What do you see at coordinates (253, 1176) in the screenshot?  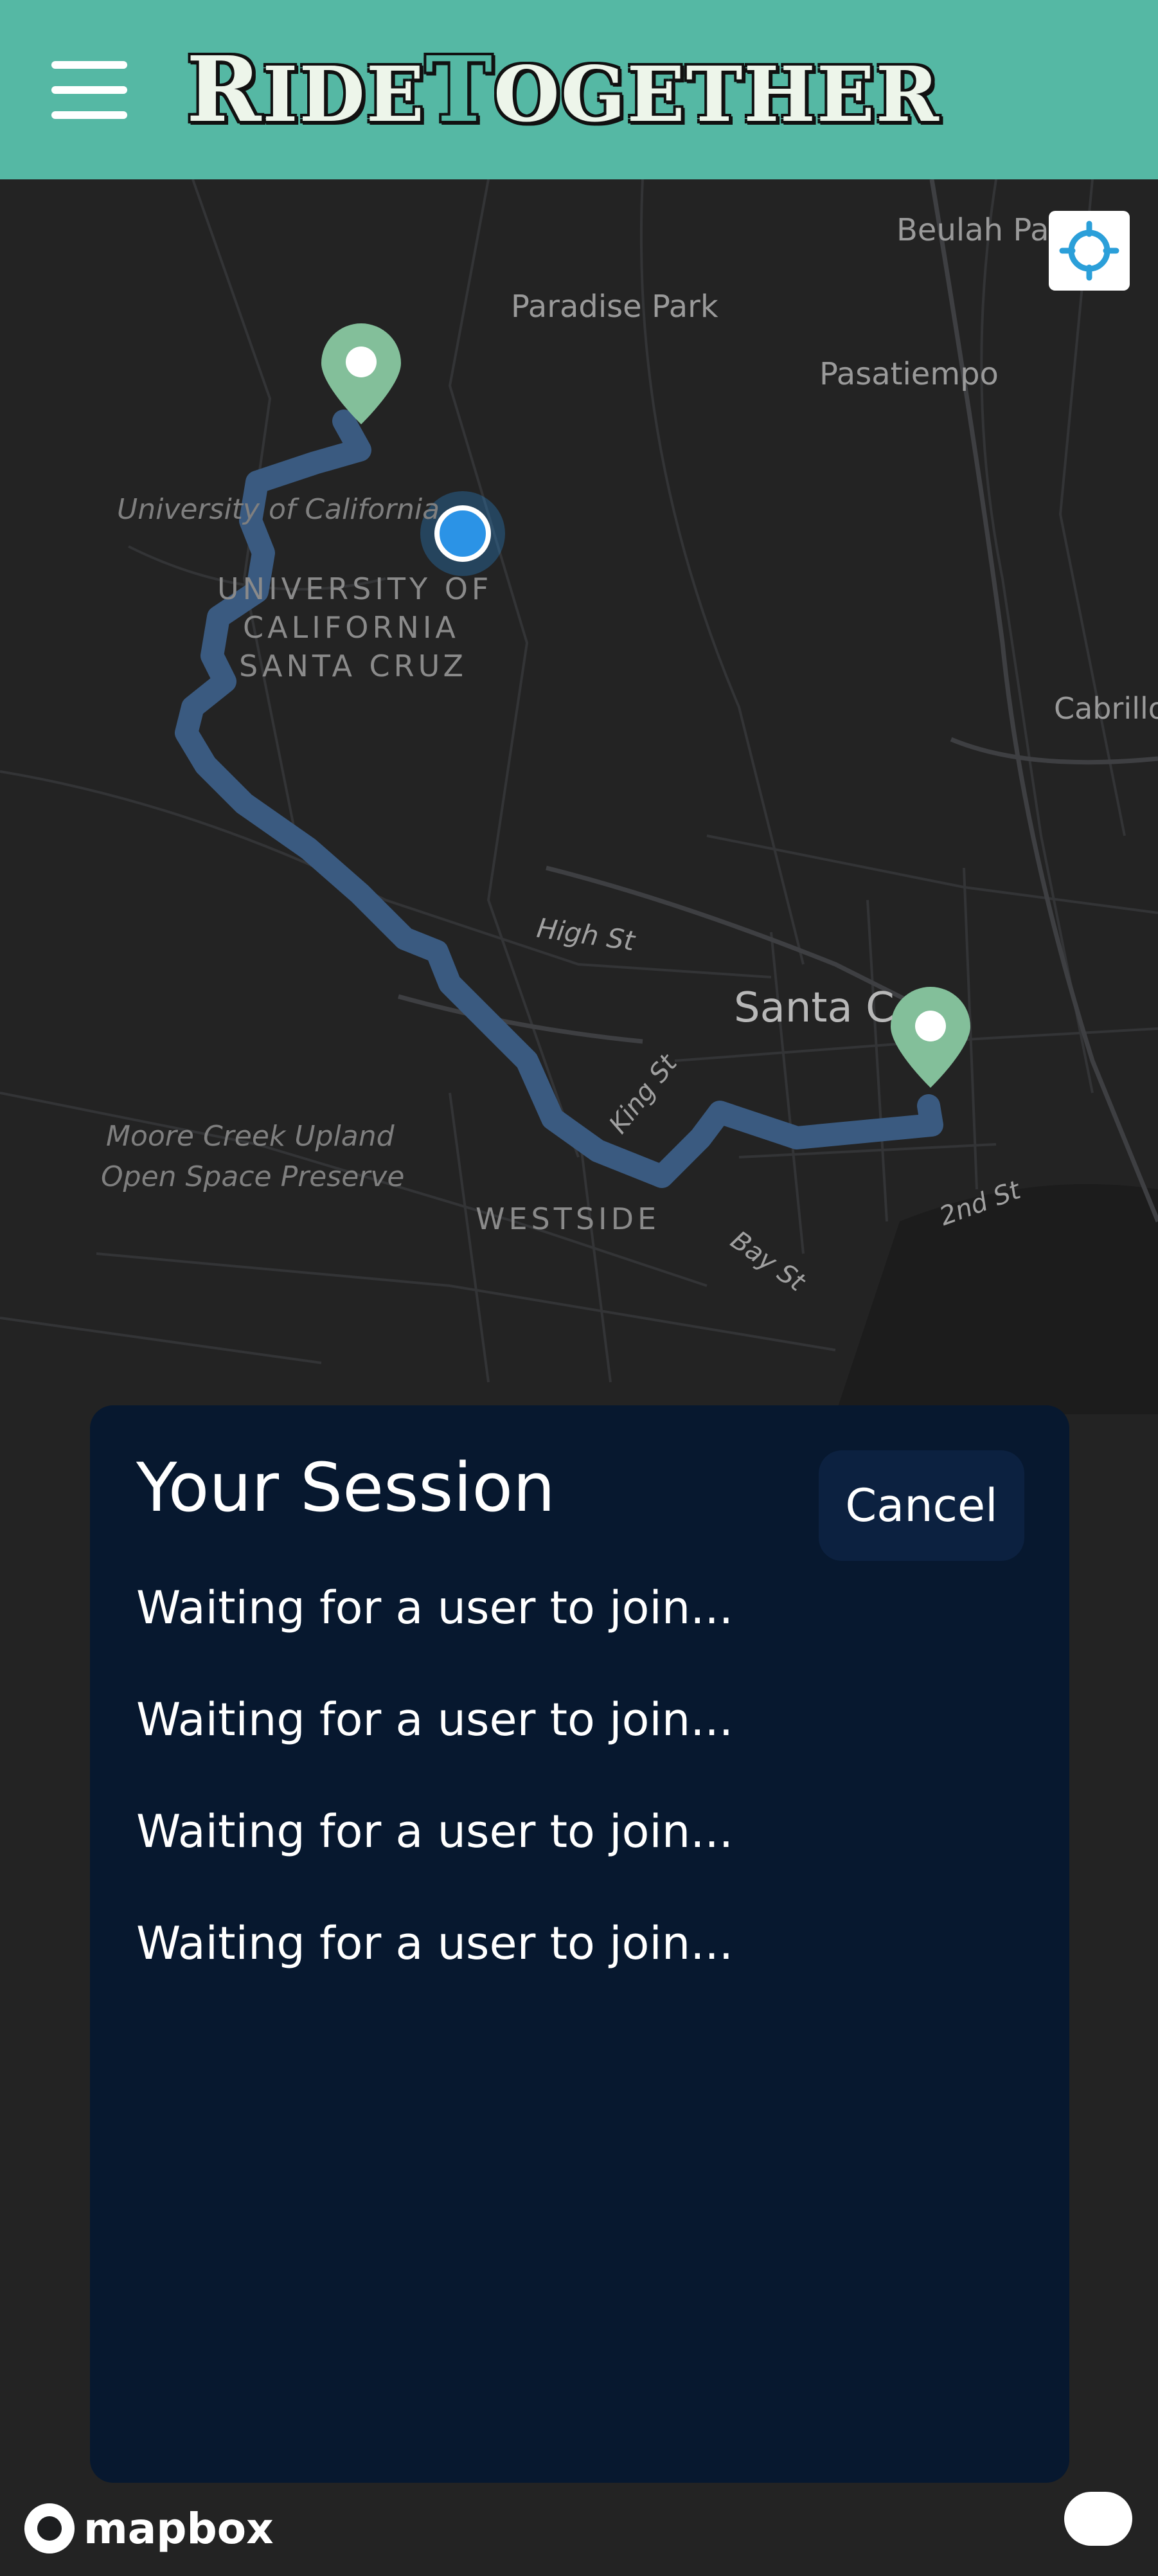 I see `map-label-moore-creek-line2: Open Space Preserve` at bounding box center [253, 1176].